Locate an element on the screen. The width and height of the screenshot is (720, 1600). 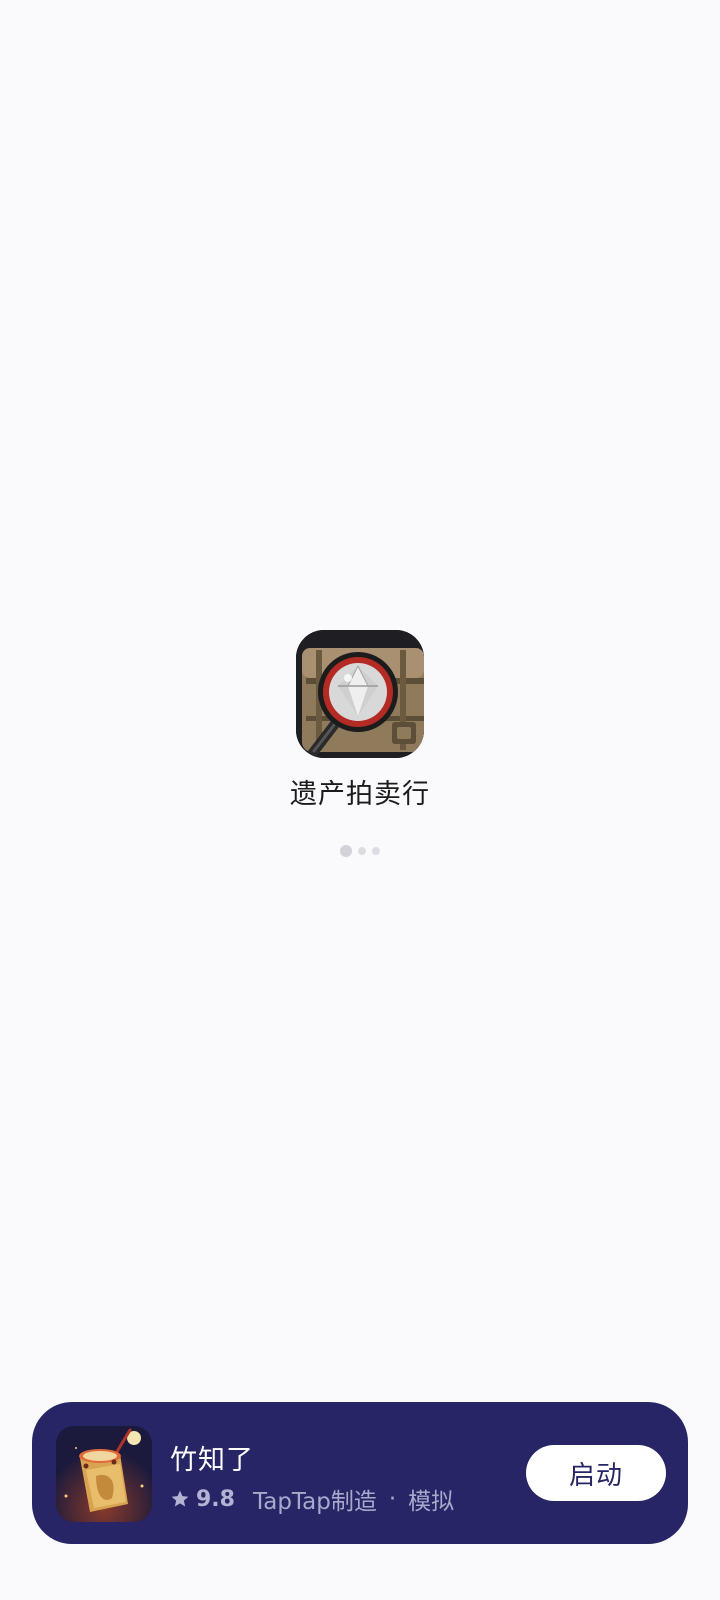
launch-button: 启动 is located at coordinates (596, 1473).